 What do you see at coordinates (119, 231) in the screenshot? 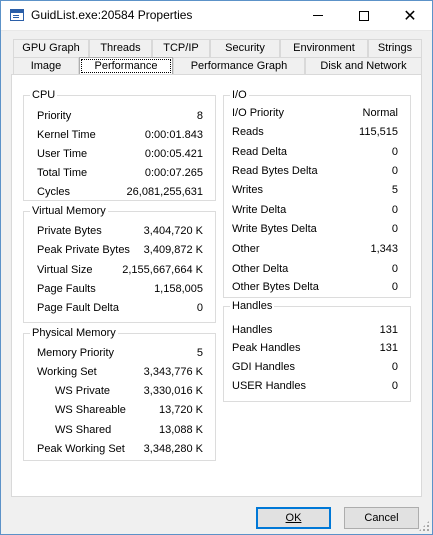
I see `stat-row: Private Bytes 3,404,720 K` at bounding box center [119, 231].